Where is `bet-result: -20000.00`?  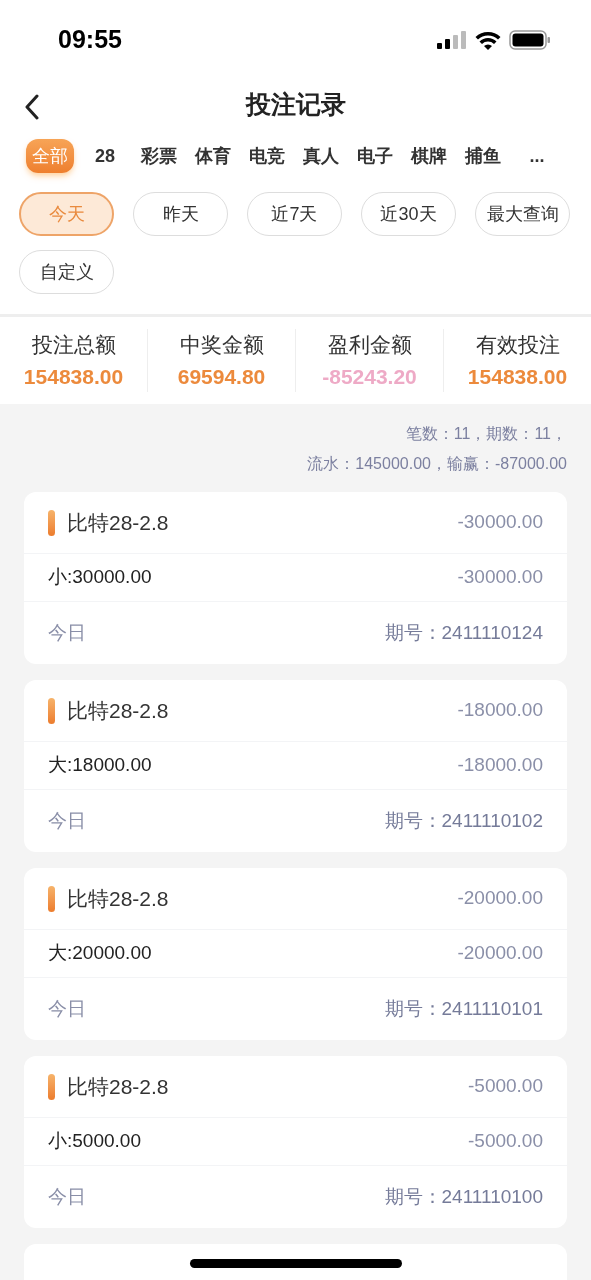 bet-result: -20000.00 is located at coordinates (500, 953).